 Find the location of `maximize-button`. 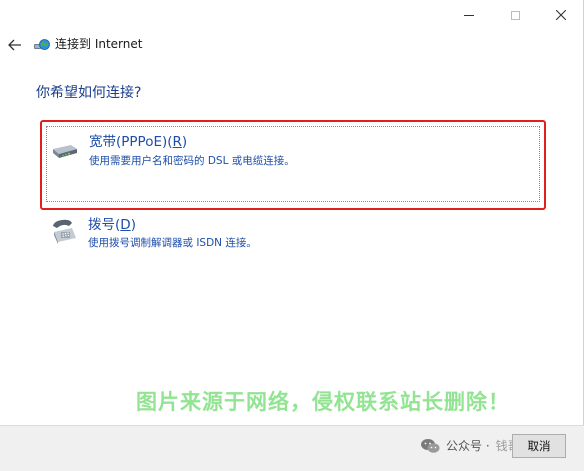

maximize-button is located at coordinates (515, 15).